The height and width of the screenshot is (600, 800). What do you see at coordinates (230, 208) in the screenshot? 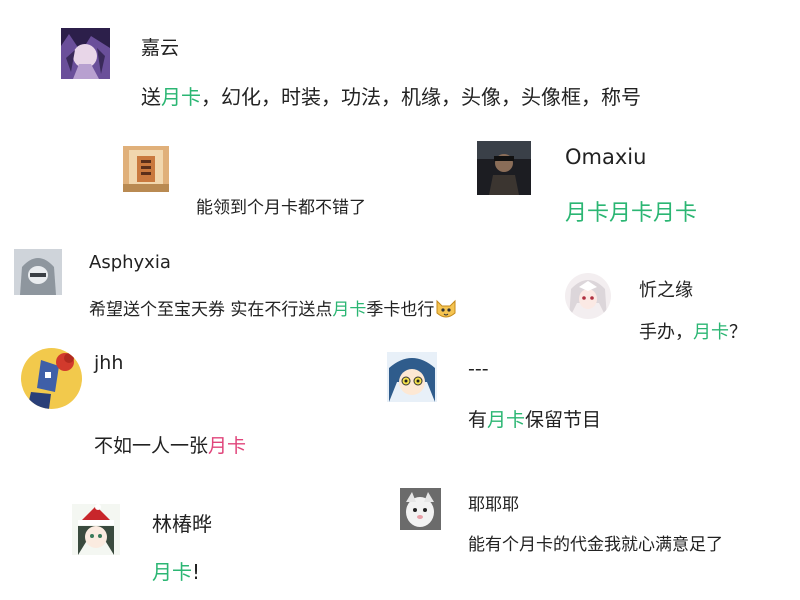
I see `text-segment: 能领到个` at bounding box center [230, 208].